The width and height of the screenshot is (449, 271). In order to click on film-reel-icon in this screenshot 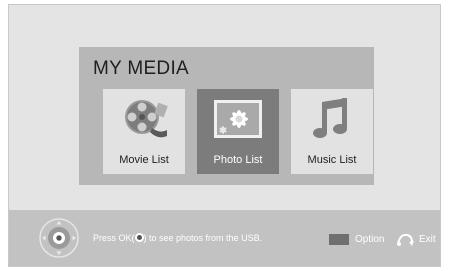, I will do `click(144, 119)`.